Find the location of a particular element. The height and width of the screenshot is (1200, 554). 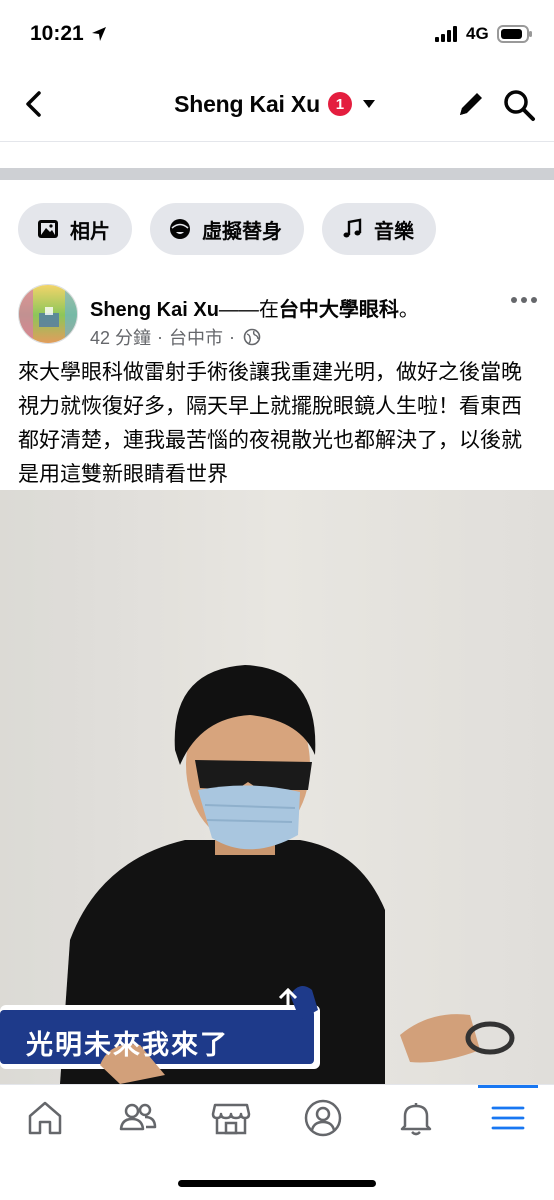

music-chip-label: 音樂 is located at coordinates (394, 231).